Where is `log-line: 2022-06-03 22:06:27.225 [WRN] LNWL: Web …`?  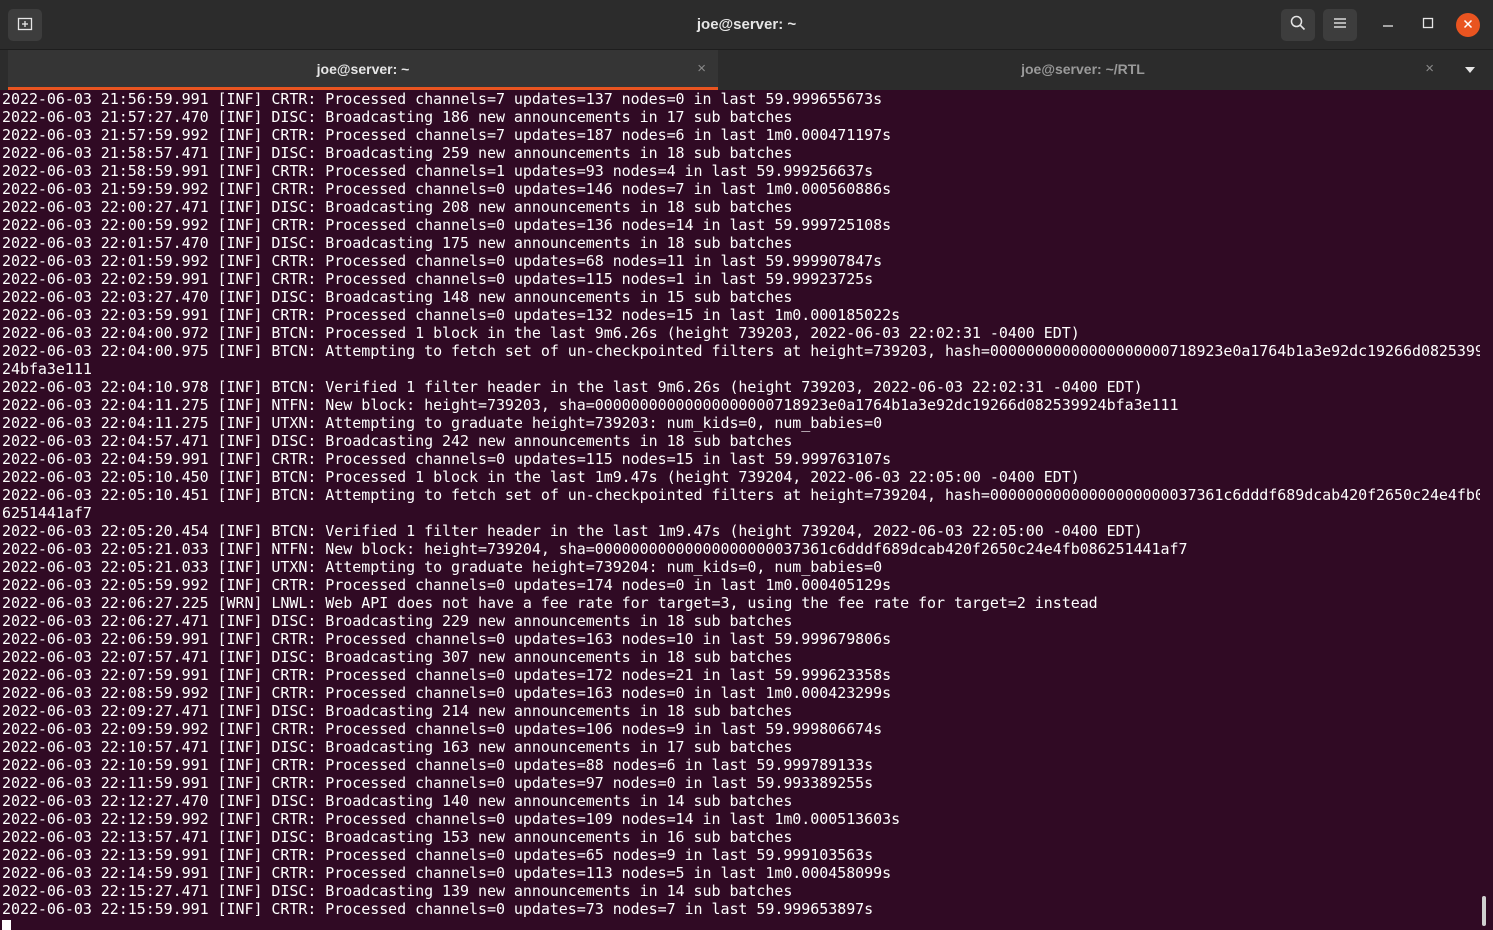
log-line: 2022-06-03 22:06:27.225 [WRN] LNWL: Web … is located at coordinates (550, 603).